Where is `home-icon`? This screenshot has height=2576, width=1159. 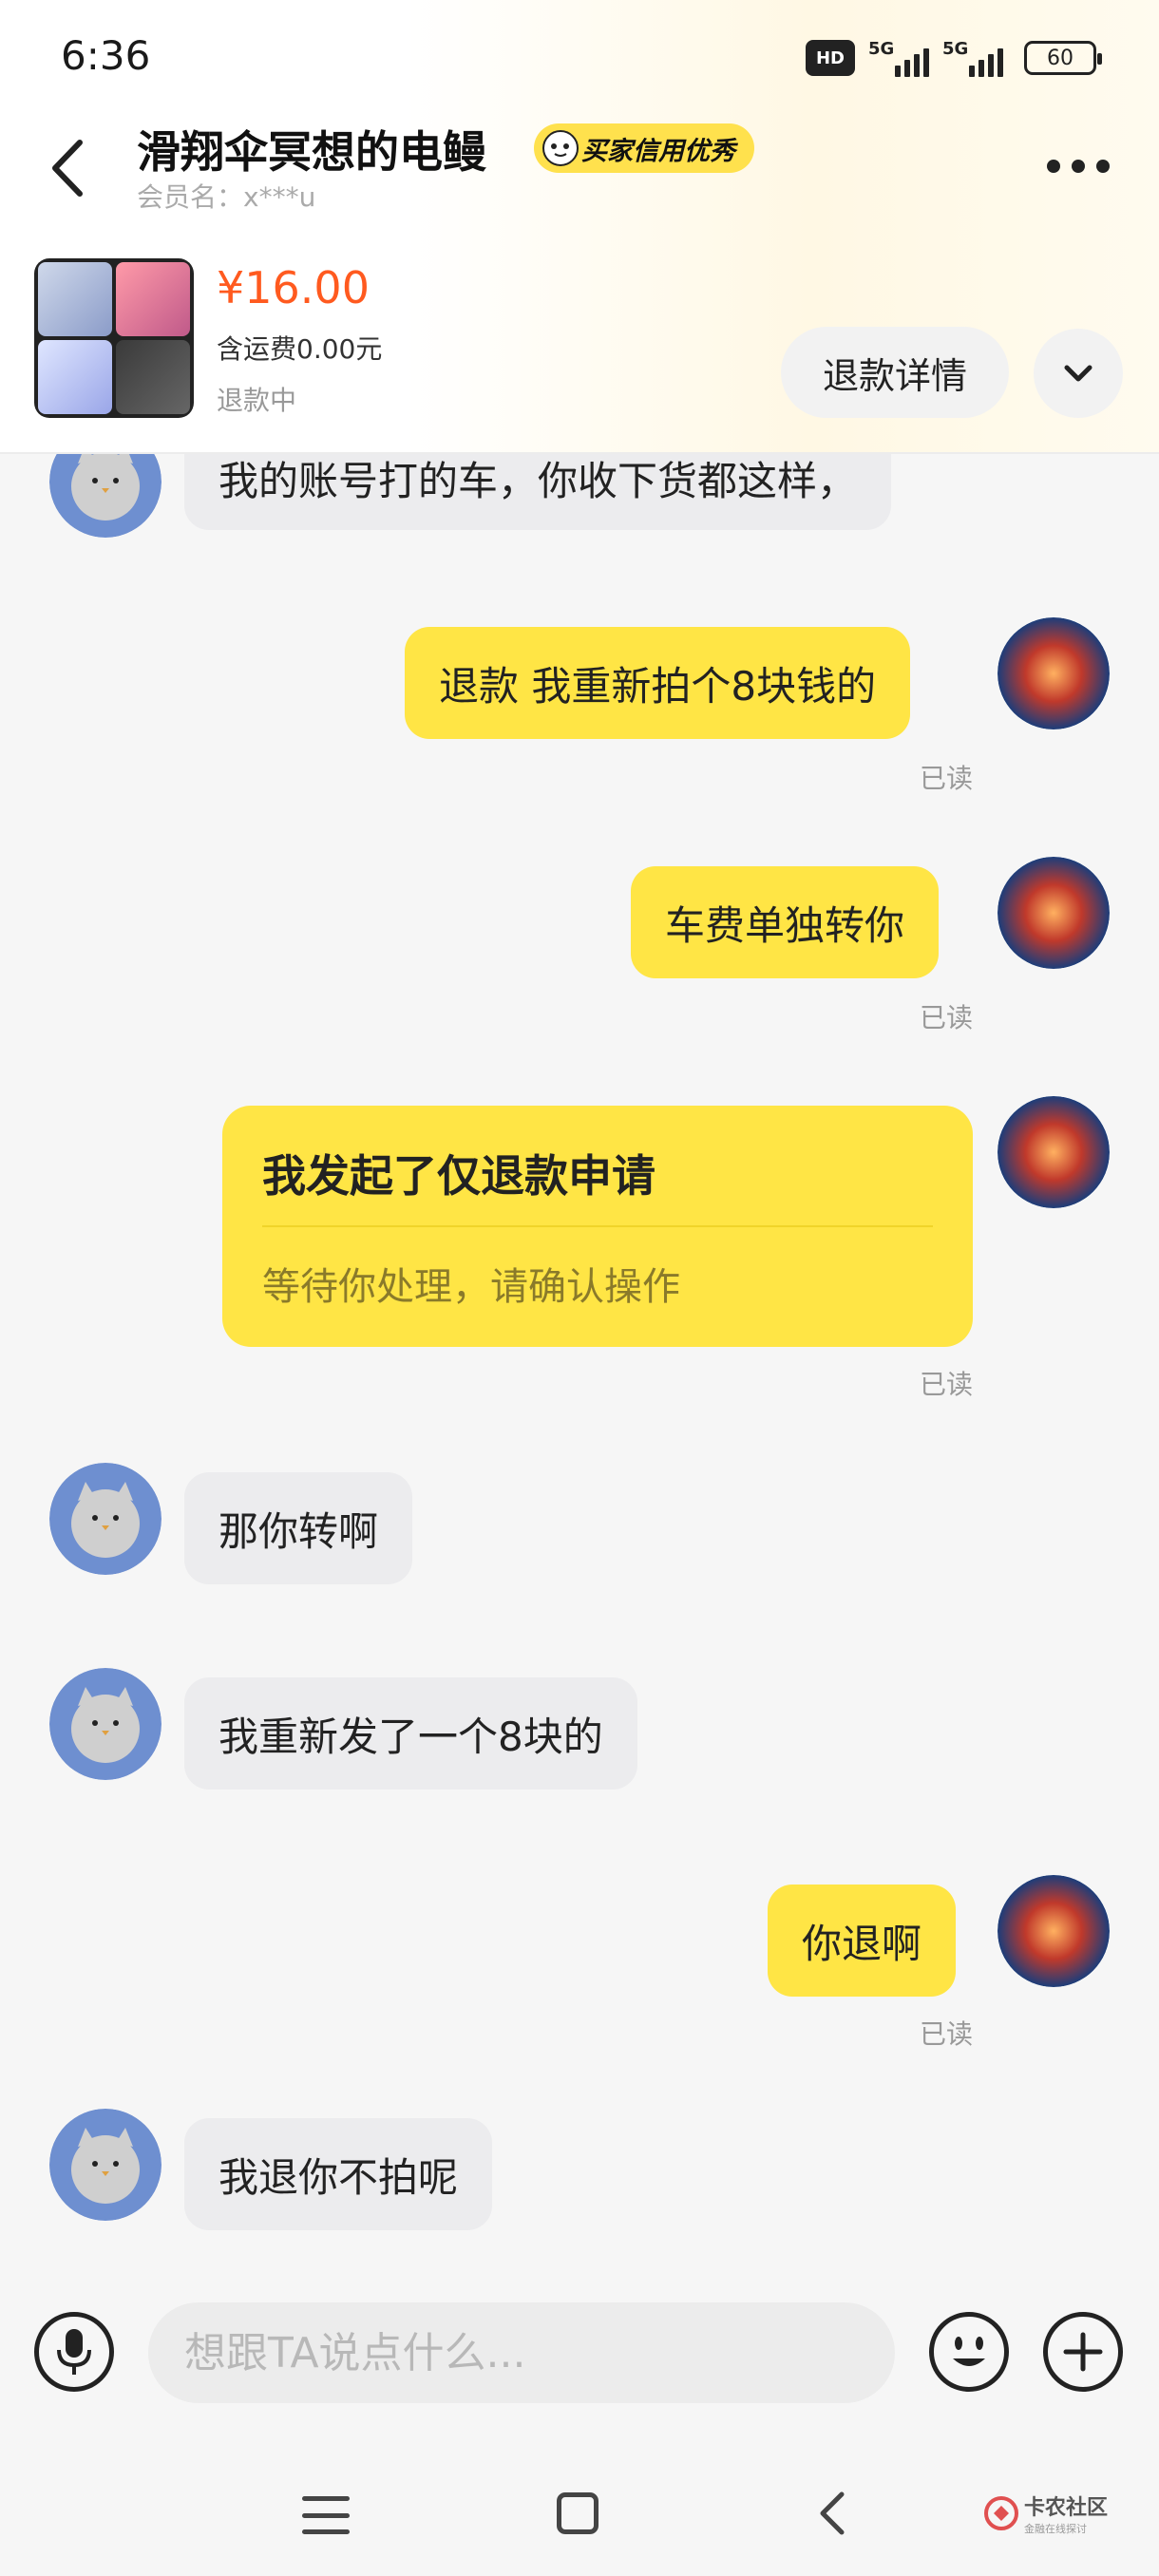 home-icon is located at coordinates (577, 2513).